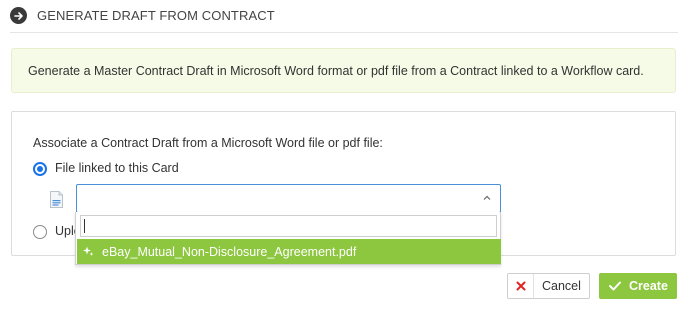 This screenshot has width=688, height=311. I want to click on text-cursor, so click(84, 226).